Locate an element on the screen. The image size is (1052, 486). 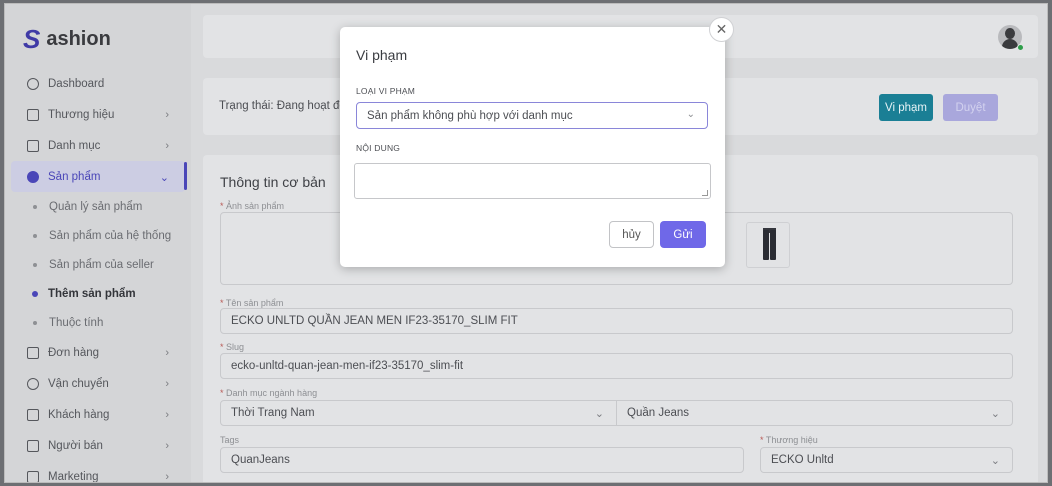
subcategory-select: Quần Jeans ⌄ is located at coordinates (814, 413).